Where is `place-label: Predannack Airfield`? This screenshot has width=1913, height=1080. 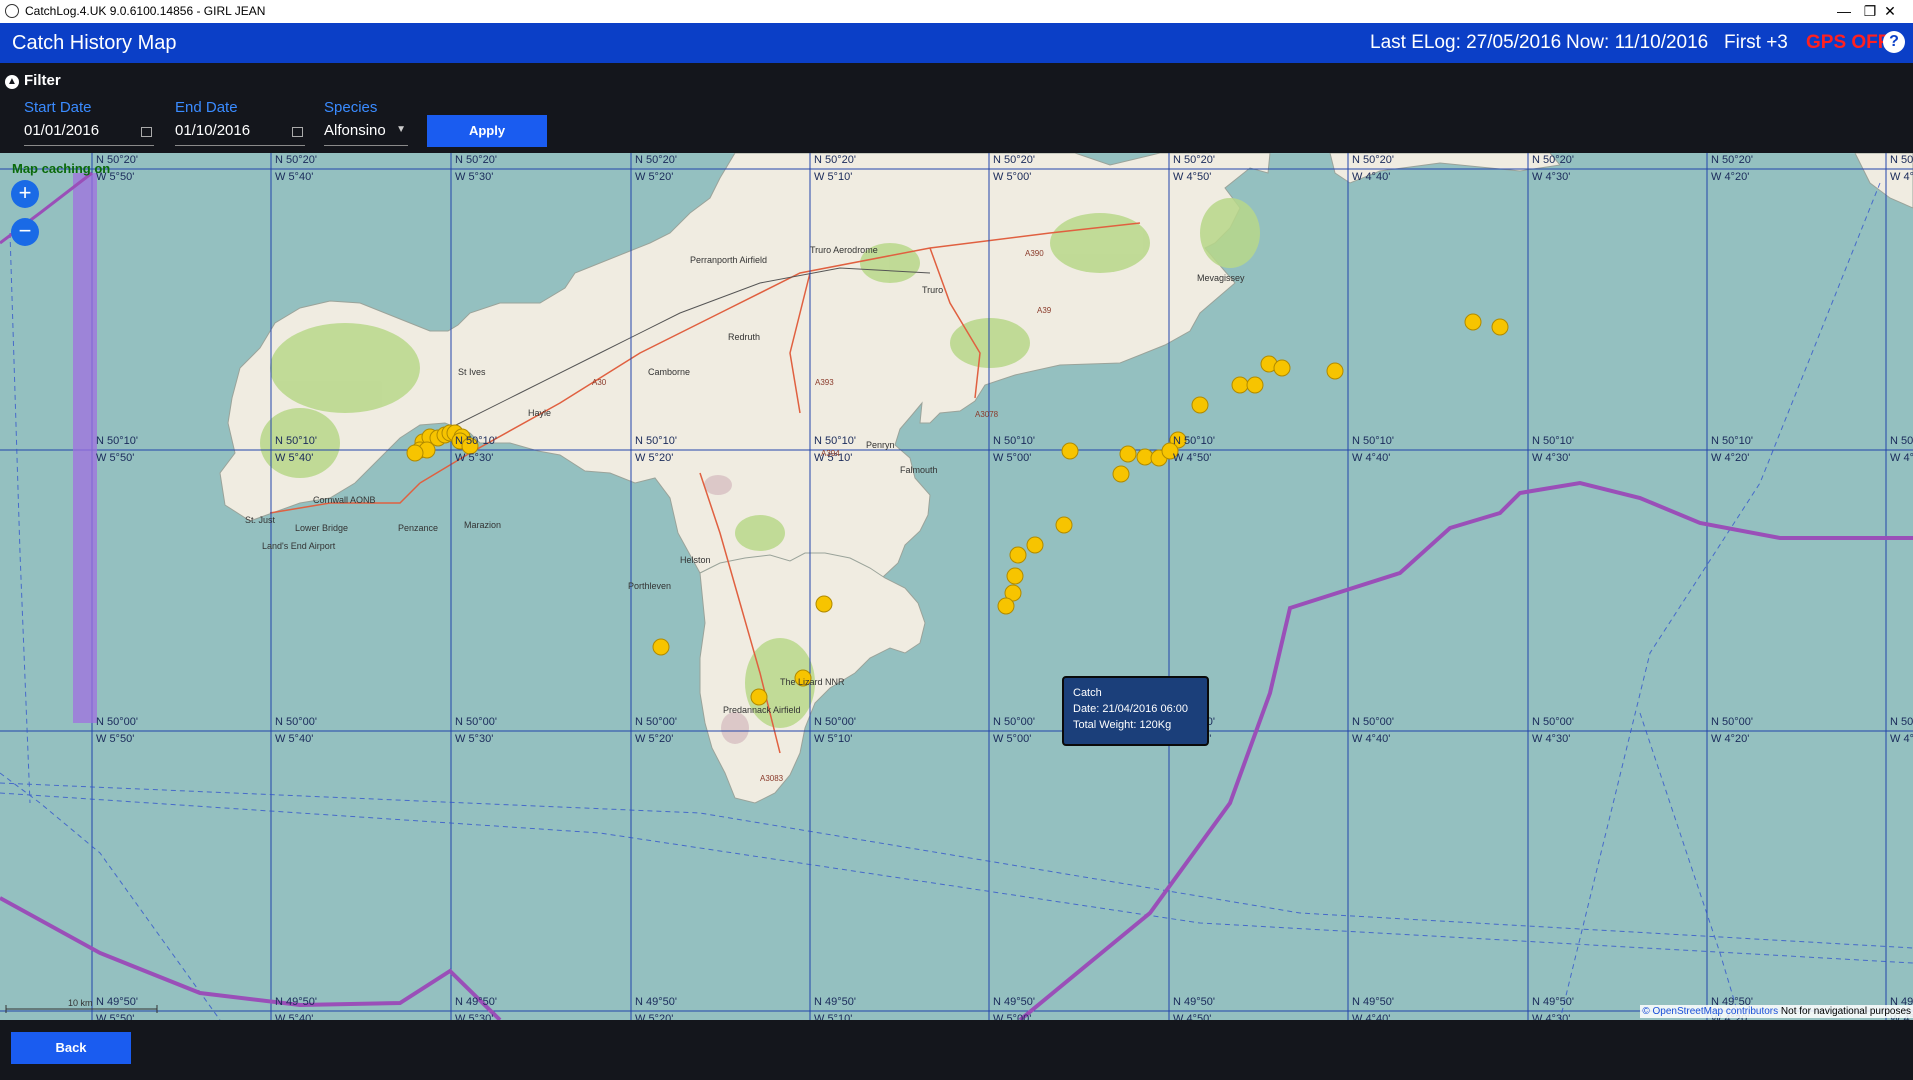
place-label: Predannack Airfield is located at coordinates (762, 710).